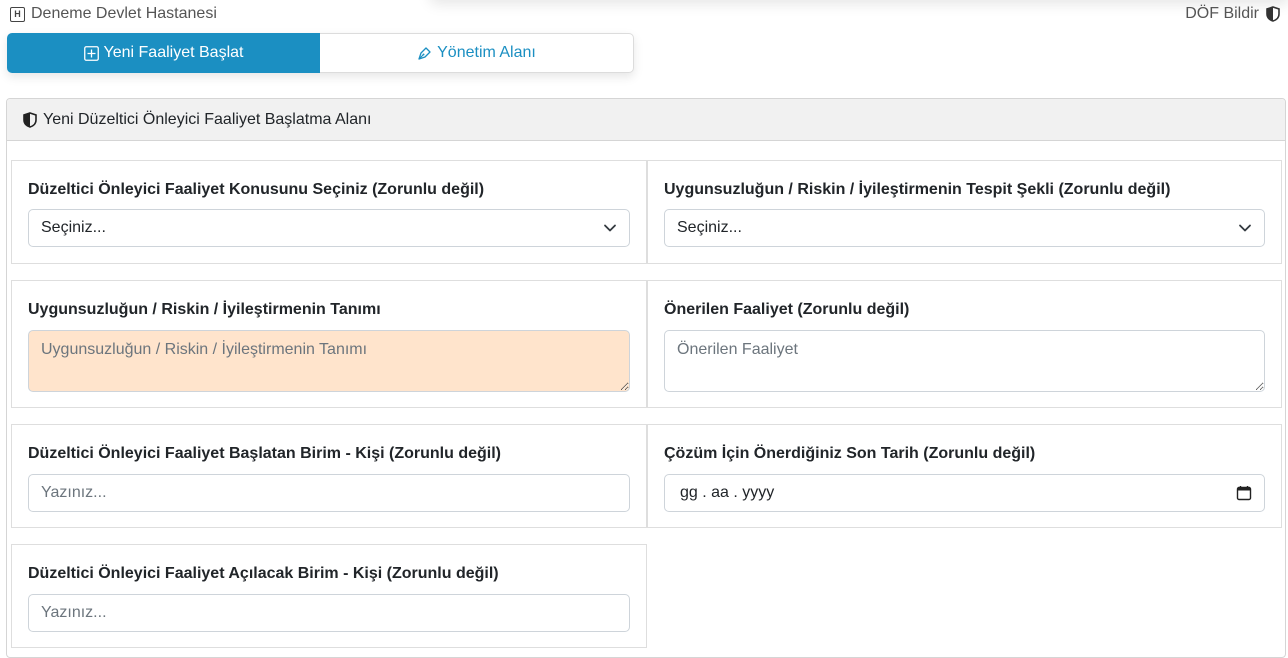  I want to click on calendar-icon, so click(1244, 493).